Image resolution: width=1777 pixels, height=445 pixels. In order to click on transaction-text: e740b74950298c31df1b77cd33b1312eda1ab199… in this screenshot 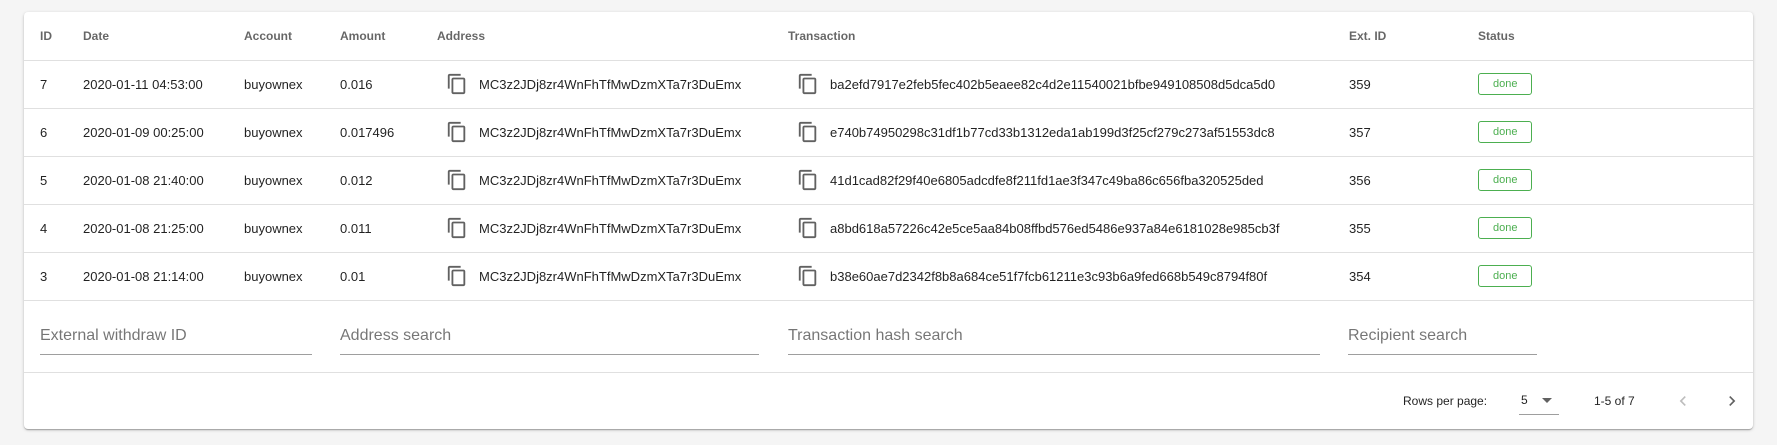, I will do `click(1052, 132)`.